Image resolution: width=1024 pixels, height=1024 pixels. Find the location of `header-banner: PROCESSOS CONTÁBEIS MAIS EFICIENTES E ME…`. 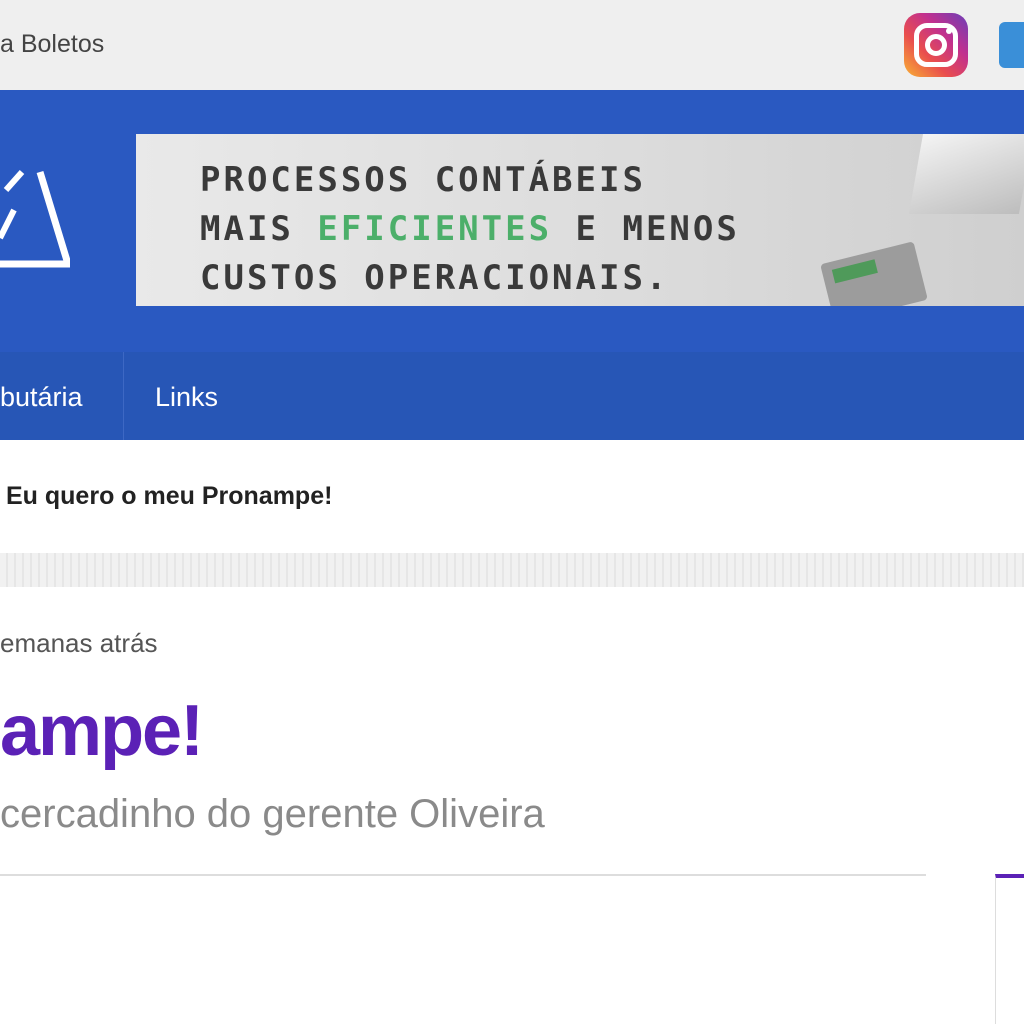

header-banner: PROCESSOS CONTÁBEIS MAIS EFICIENTES E ME… is located at coordinates (580, 220).